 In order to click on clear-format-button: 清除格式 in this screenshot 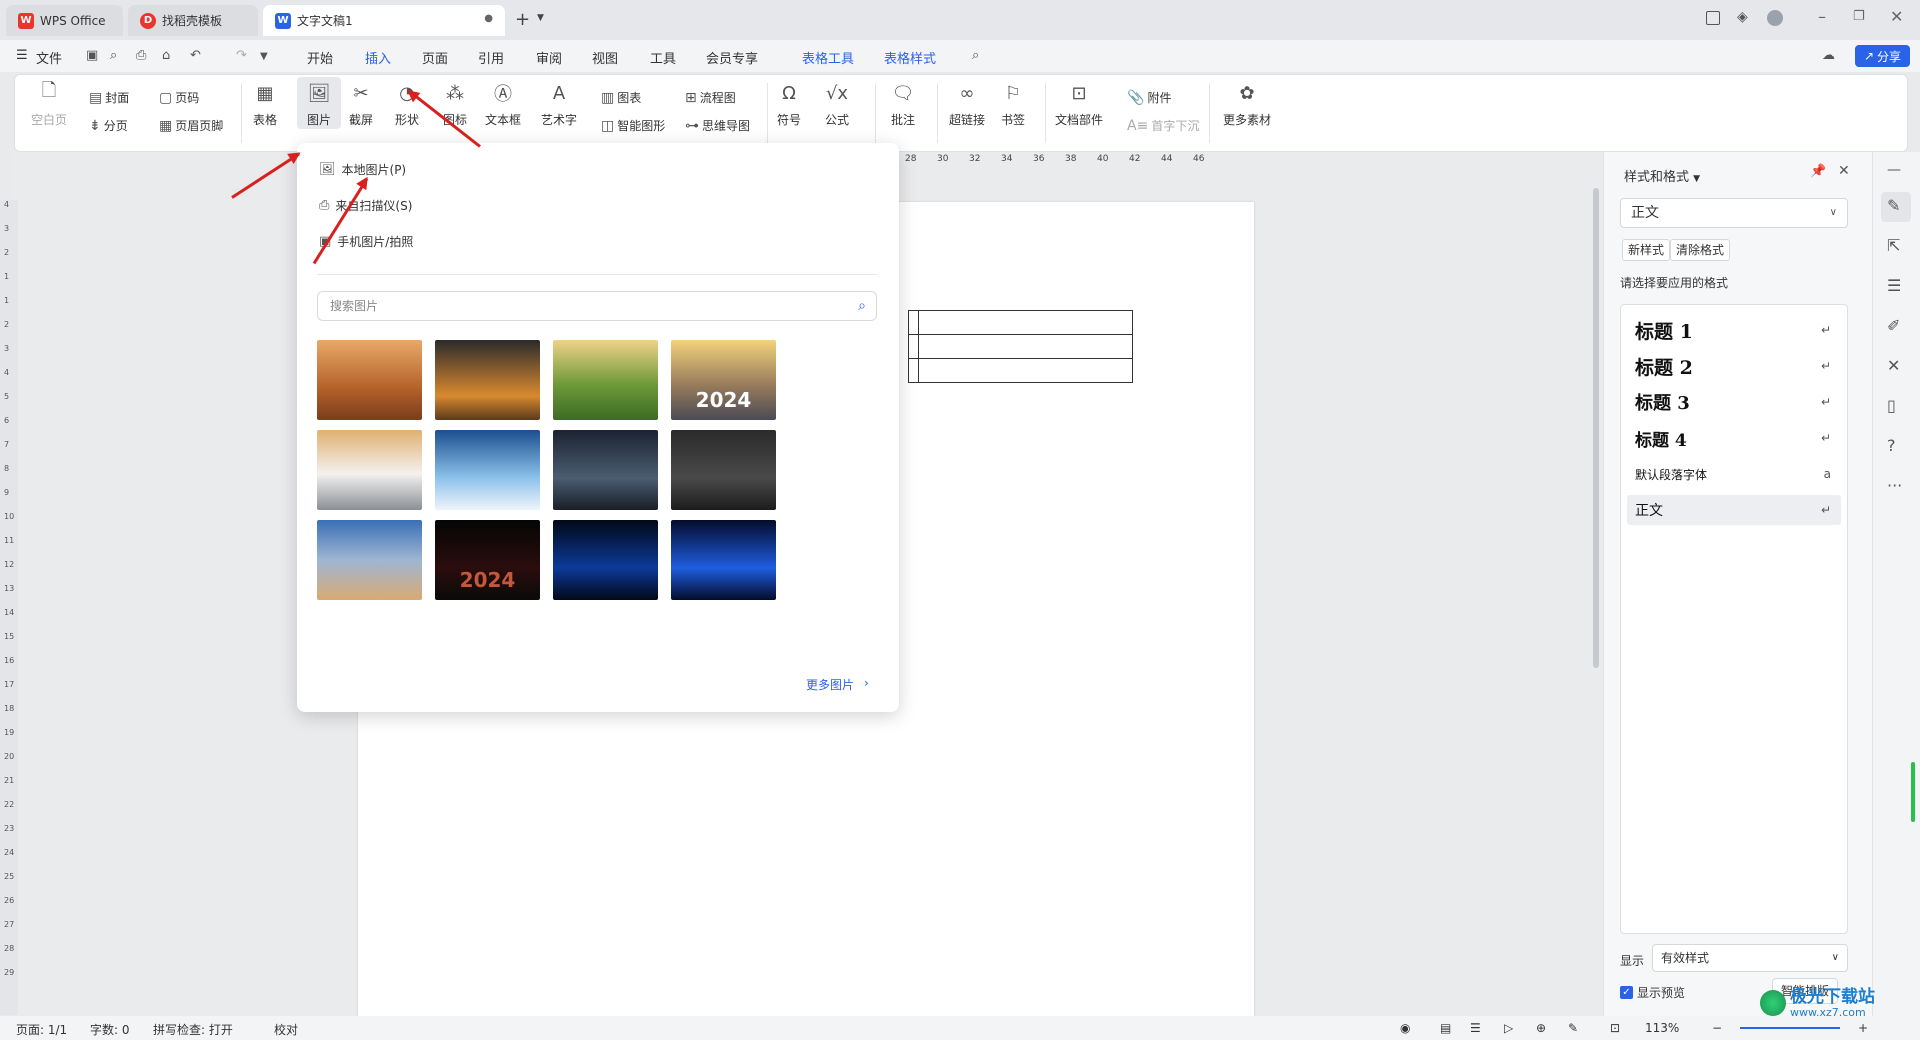, I will do `click(1700, 250)`.